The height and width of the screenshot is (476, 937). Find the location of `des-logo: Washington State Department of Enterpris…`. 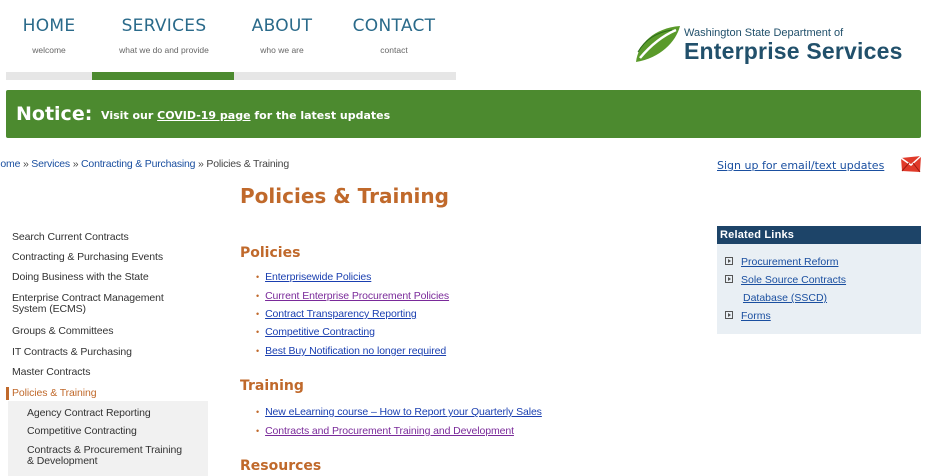

des-logo: Washington State Department of Enterpris… is located at coordinates (767, 44).